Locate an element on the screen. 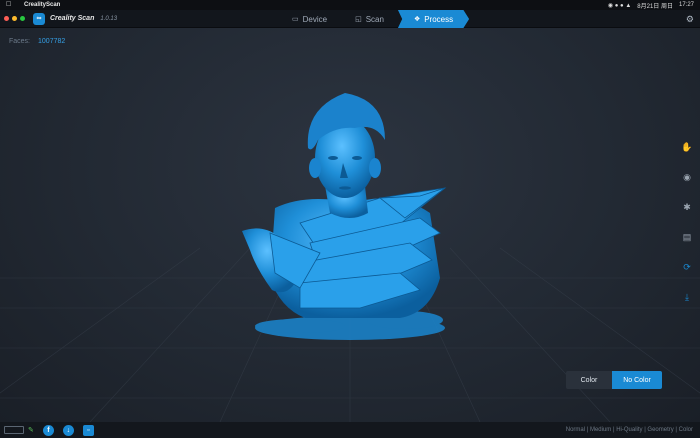 The height and width of the screenshot is (438, 700). workflow-steps: ▭ Device ◱ Scan ❖ Process is located at coordinates (374, 19).